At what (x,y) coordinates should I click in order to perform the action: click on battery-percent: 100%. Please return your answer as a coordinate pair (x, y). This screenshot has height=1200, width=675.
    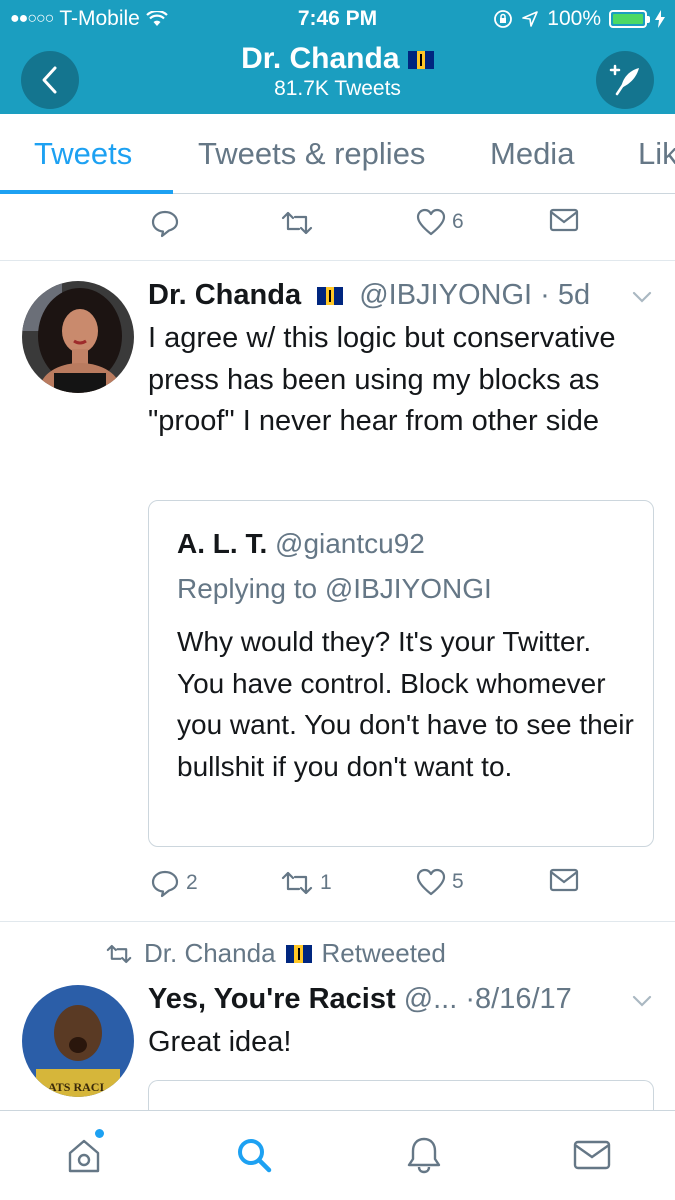
    Looking at the image, I should click on (574, 18).